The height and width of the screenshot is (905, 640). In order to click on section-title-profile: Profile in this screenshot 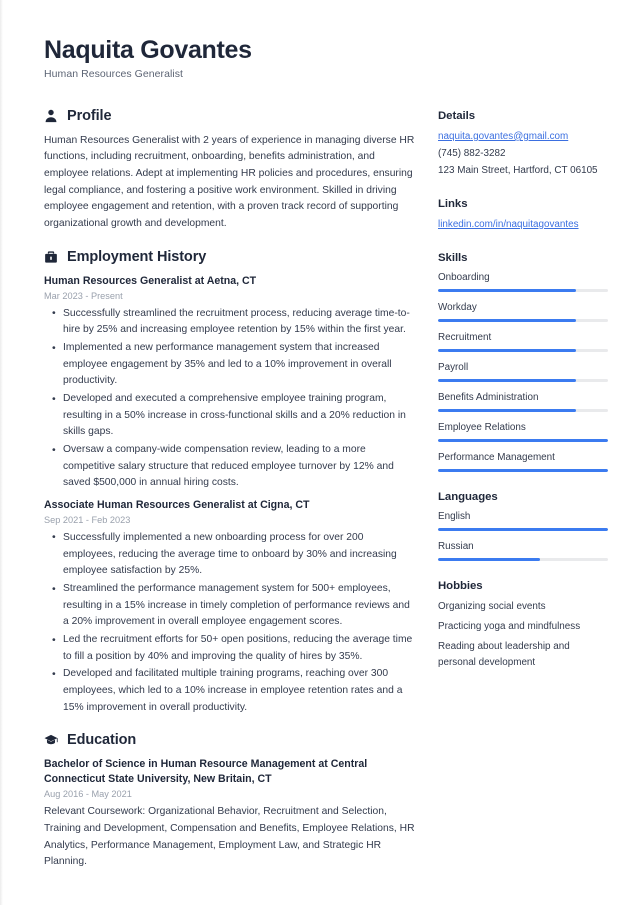, I will do `click(89, 115)`.